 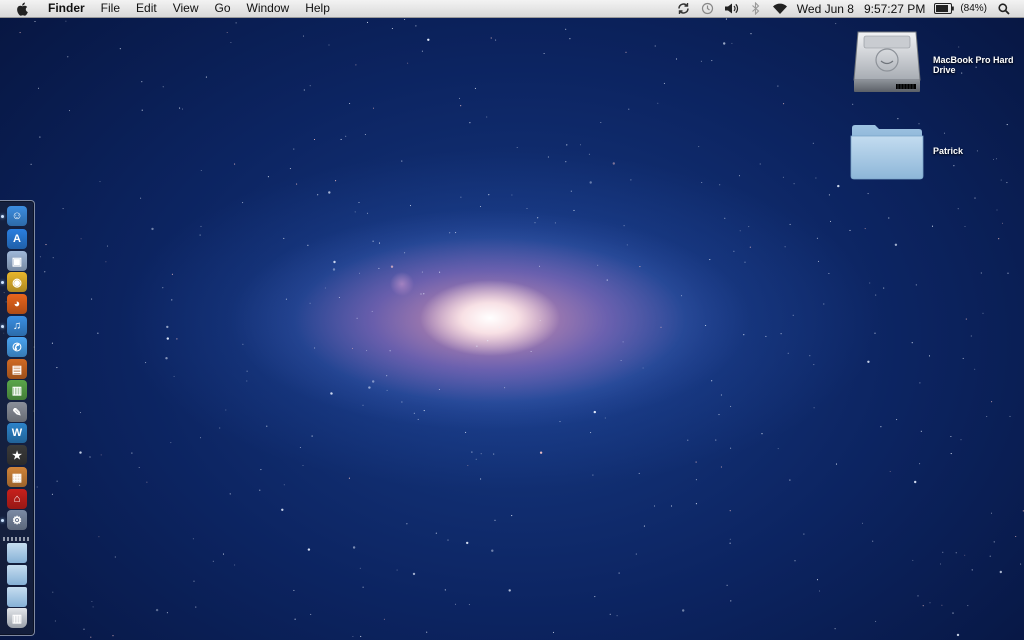 I want to click on dock-item-word: W, so click(x=17, y=433).